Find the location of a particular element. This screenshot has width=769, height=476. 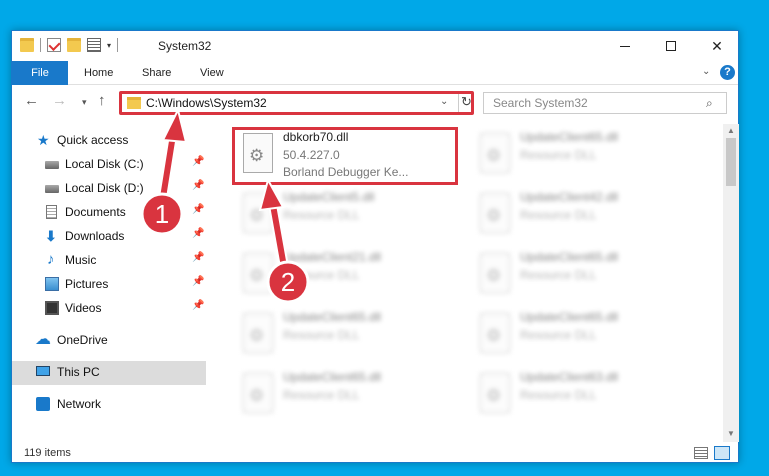

customize-dropdown-icon: ▾ is located at coordinates (109, 45).